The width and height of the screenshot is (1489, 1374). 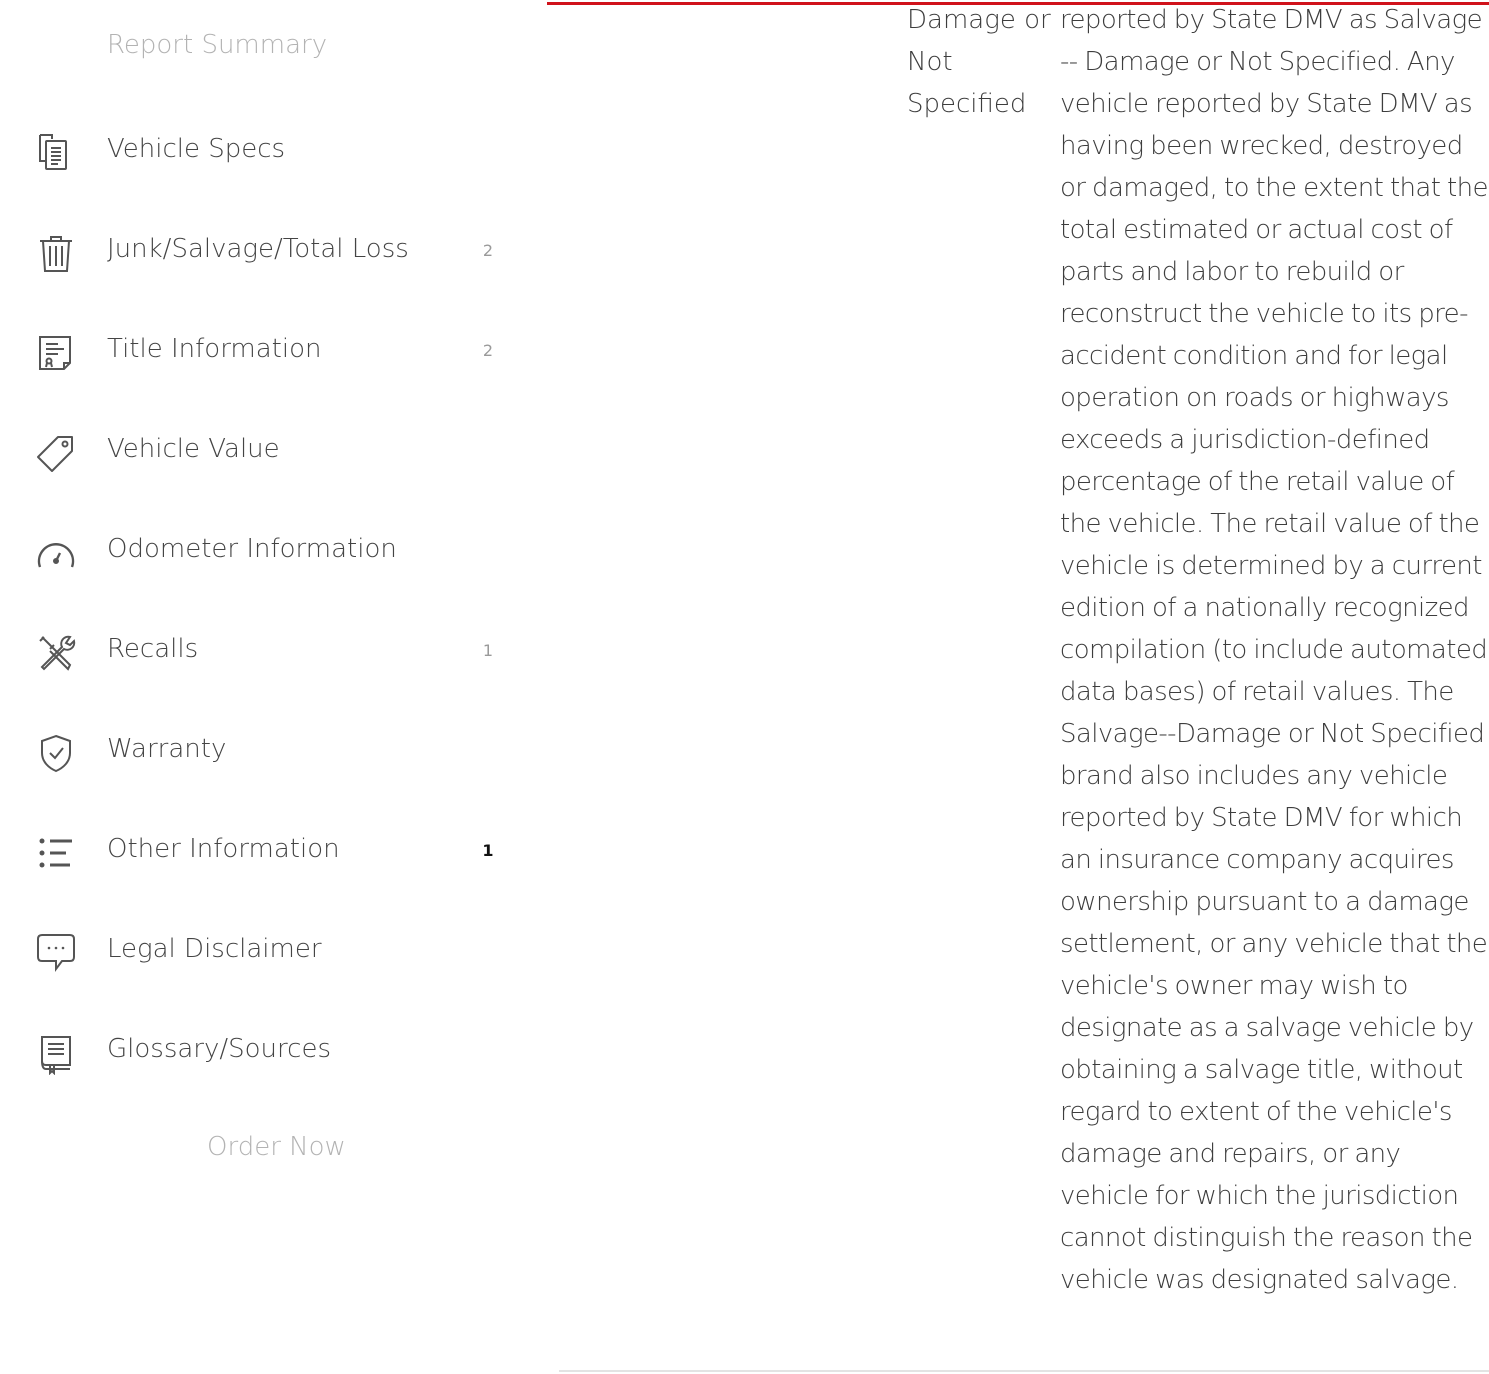 What do you see at coordinates (214, 349) in the screenshot?
I see `sidebar-item-label: Title Information` at bounding box center [214, 349].